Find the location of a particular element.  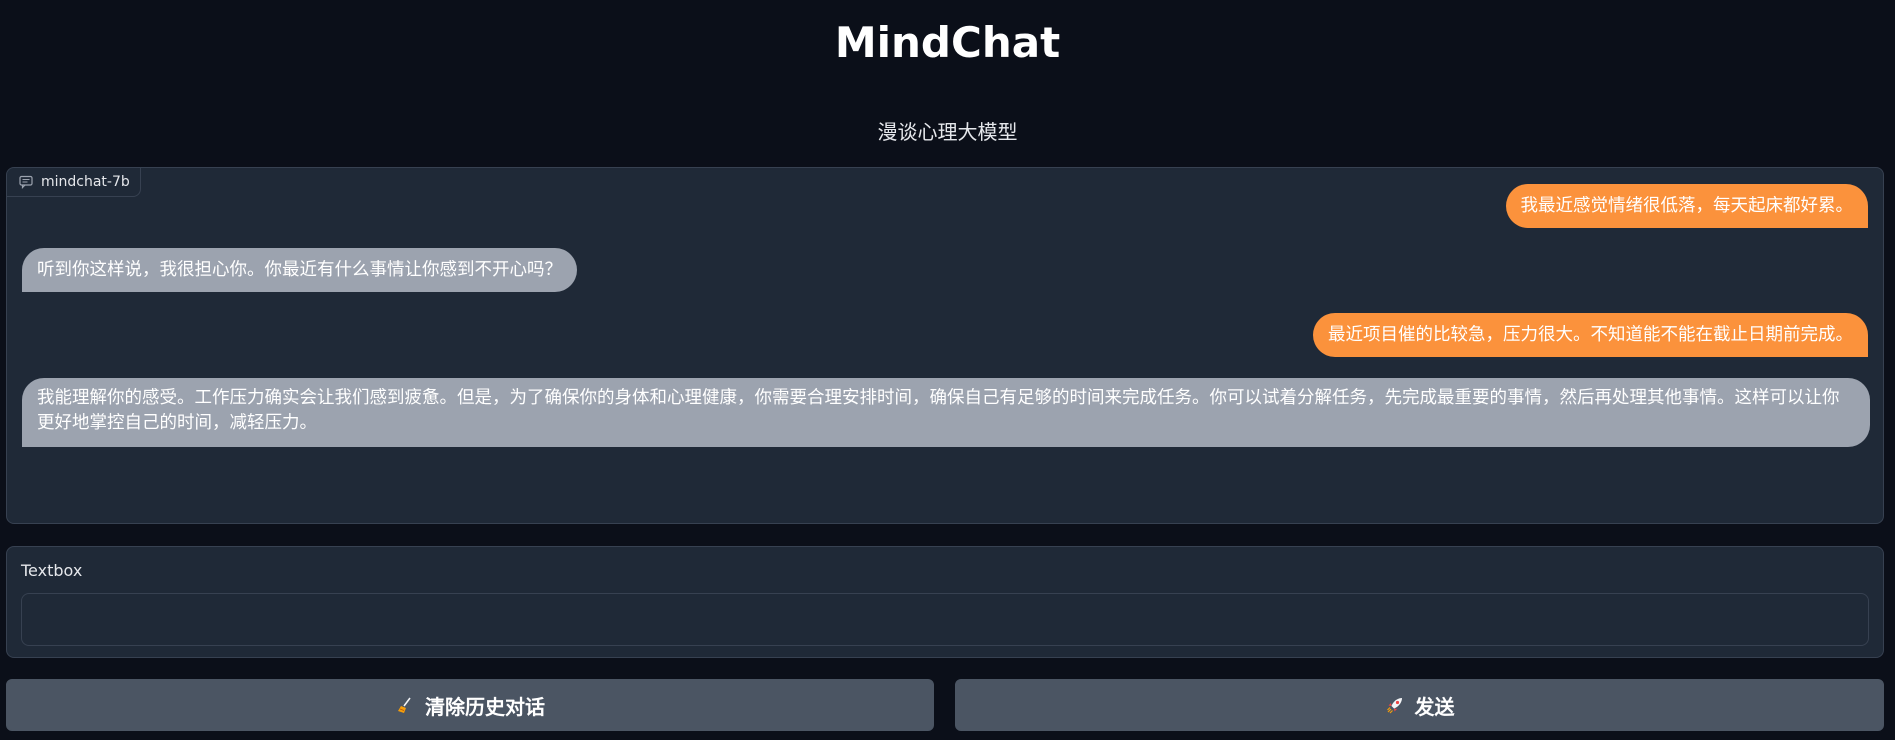

message-input is located at coordinates (945, 619).